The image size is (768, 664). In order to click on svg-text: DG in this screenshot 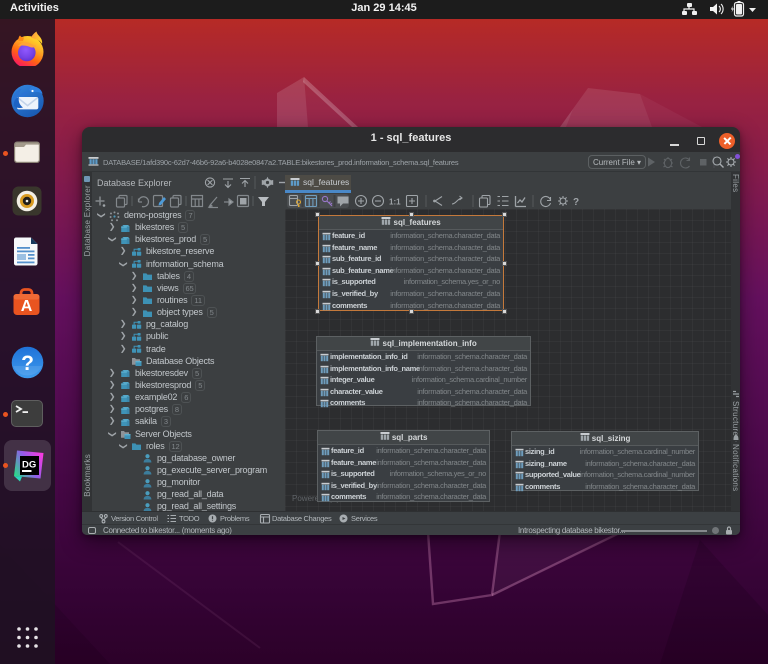, I will do `click(29, 464)`.